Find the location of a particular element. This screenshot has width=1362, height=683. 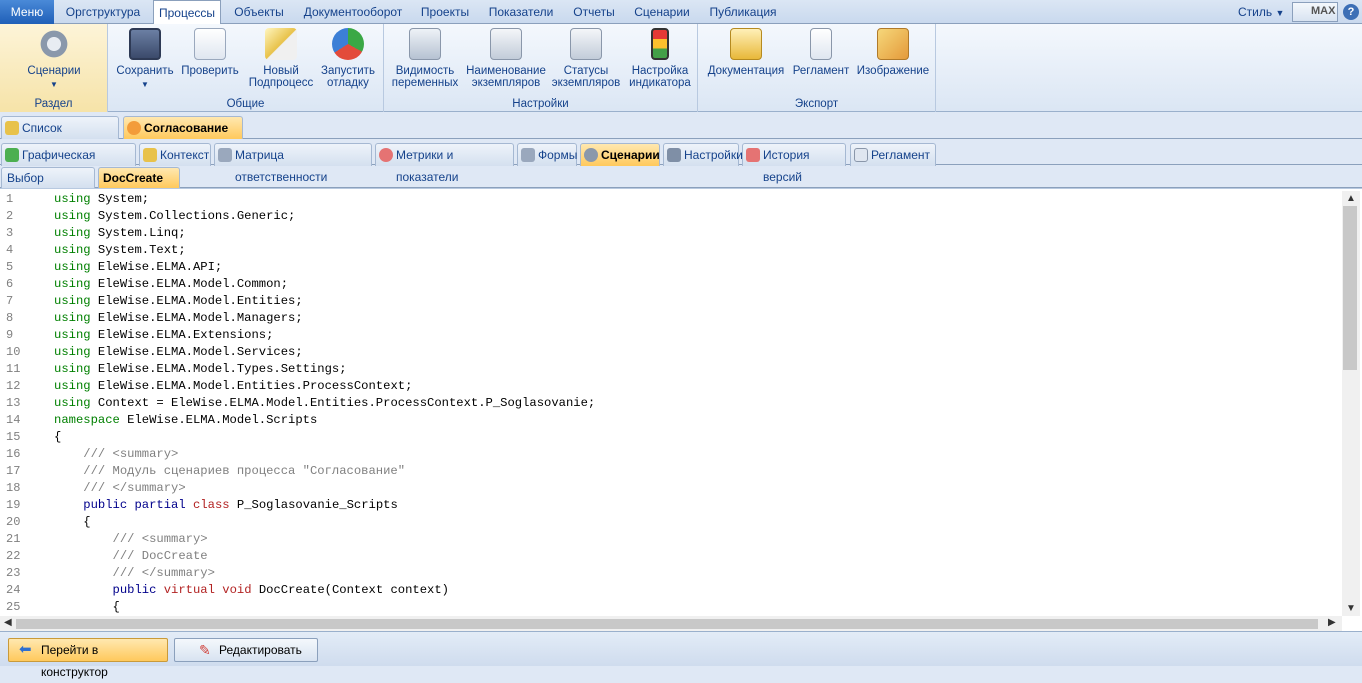

edit-button: ✎ Редактировать is located at coordinates (246, 650).